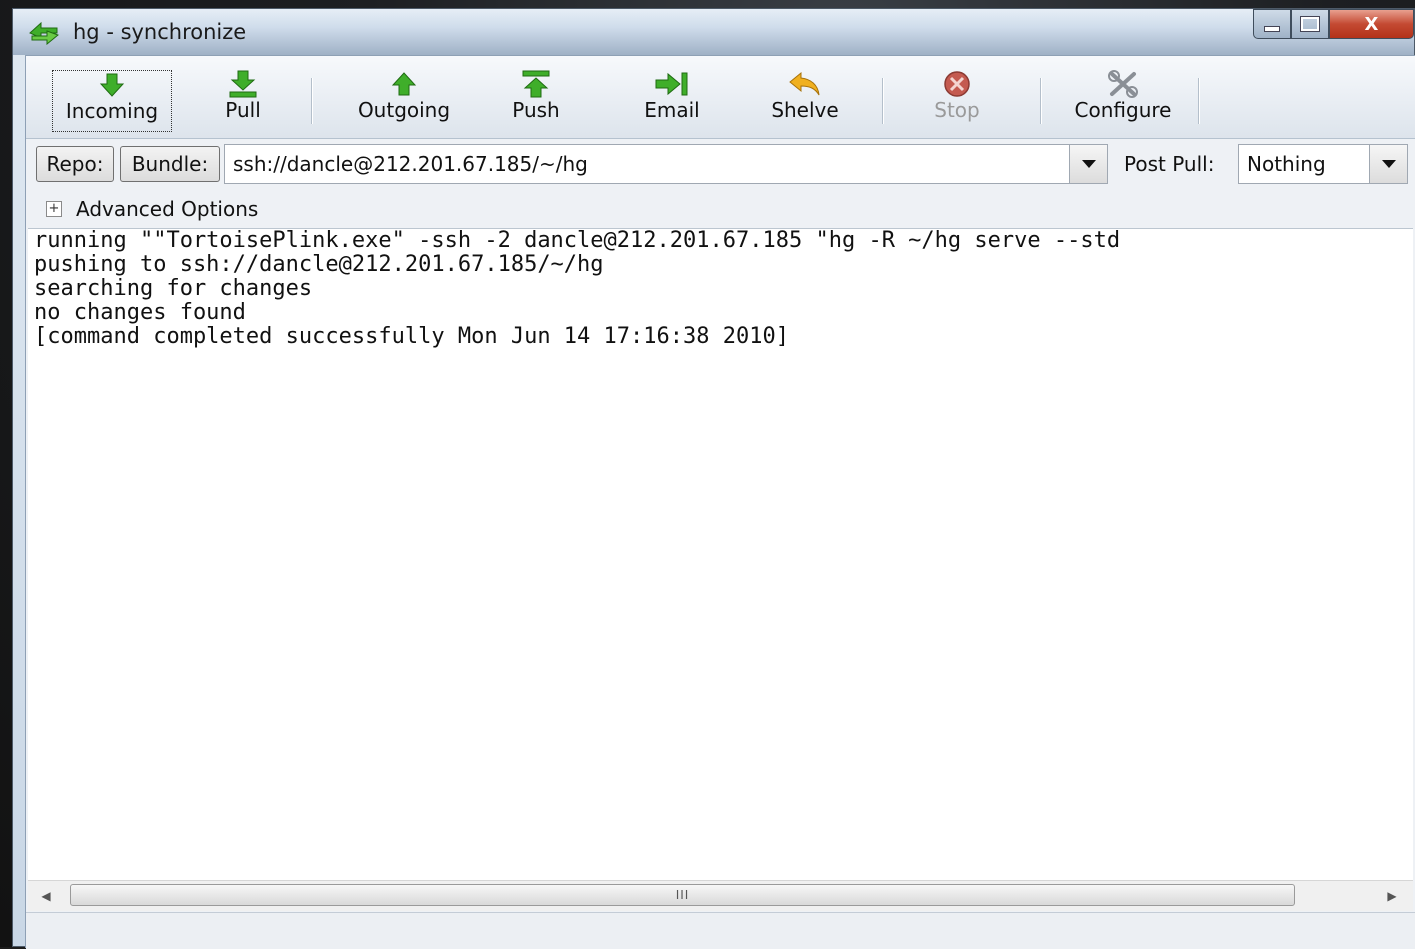 Image resolution: width=1415 pixels, height=949 pixels. I want to click on repository-url-value: ssh://dancle@212.201.67.185/~/hg, so click(410, 164).